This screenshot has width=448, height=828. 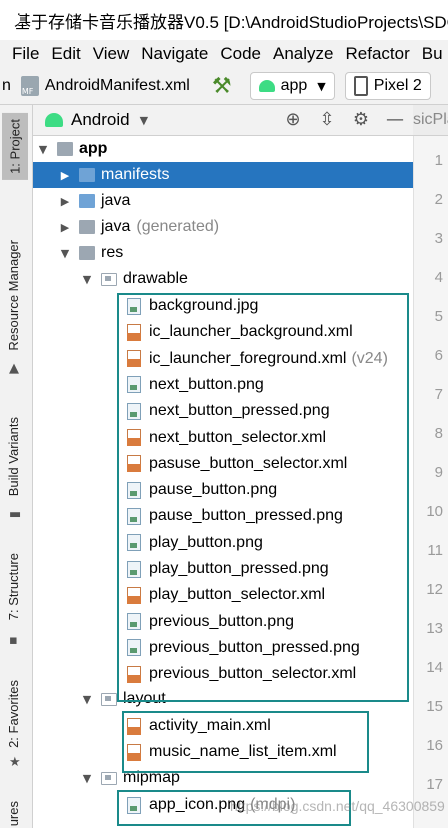 I want to click on run-config-label: app, so click(x=294, y=85).